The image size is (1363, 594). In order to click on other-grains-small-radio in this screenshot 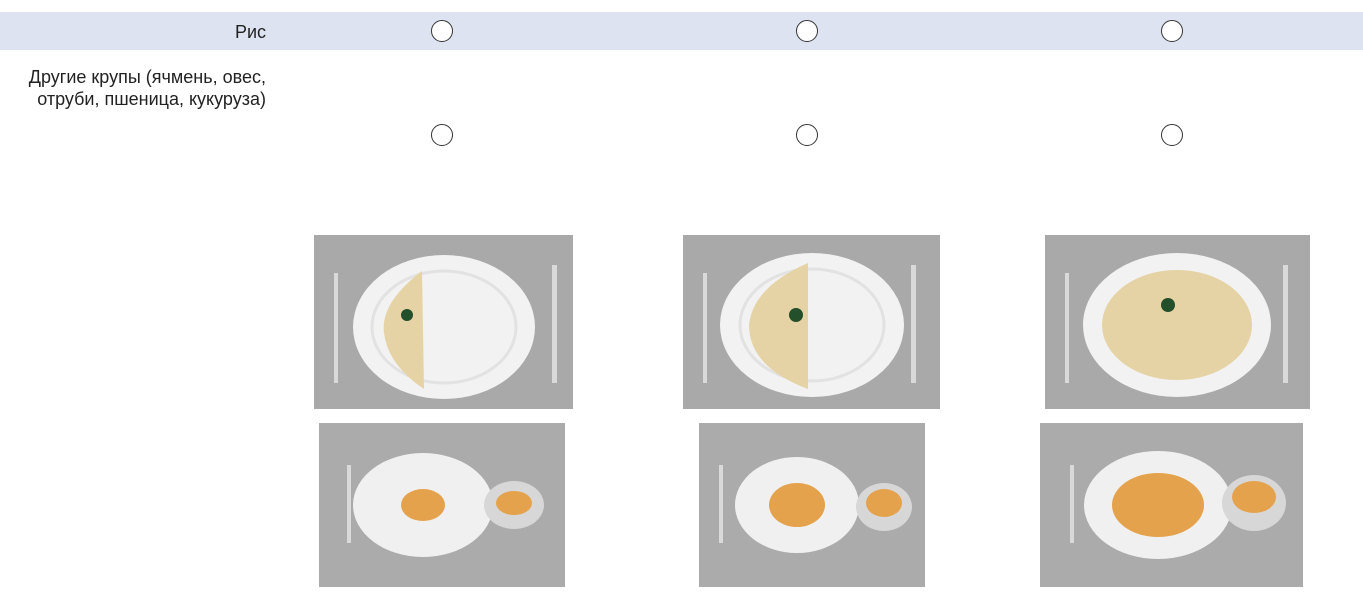, I will do `click(442, 135)`.